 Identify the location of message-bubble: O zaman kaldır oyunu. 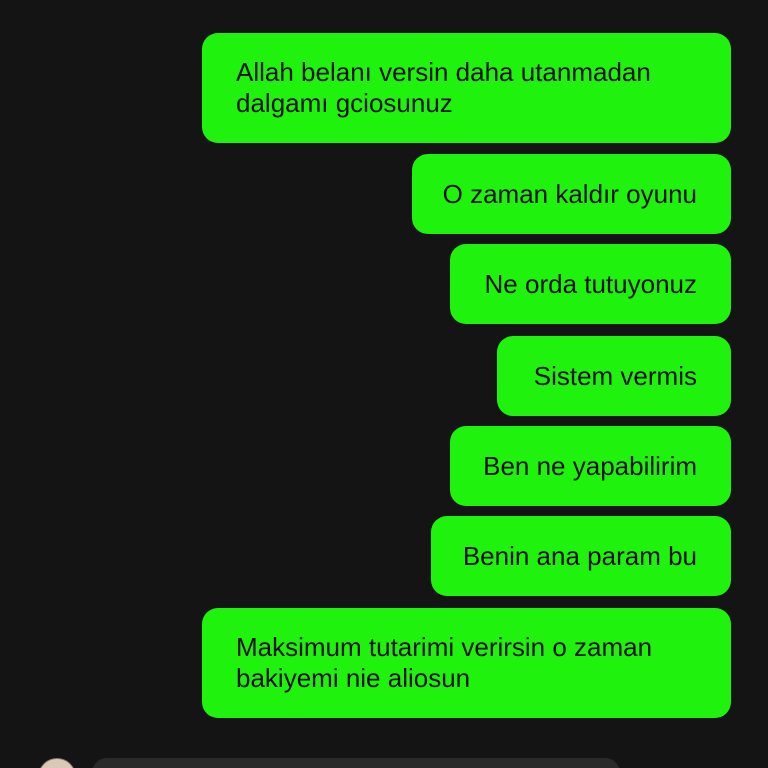
(571, 194).